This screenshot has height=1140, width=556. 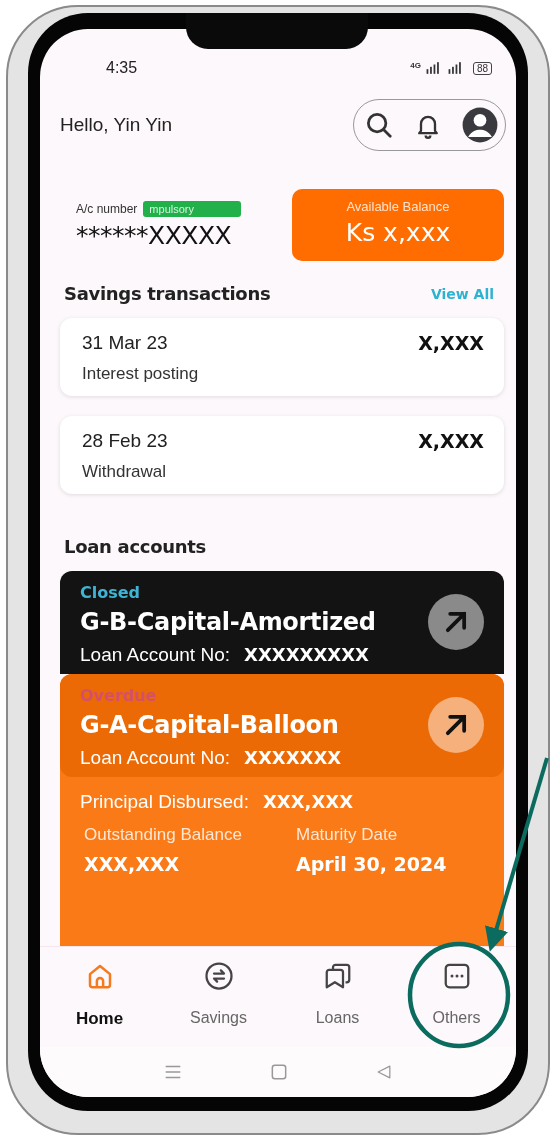 I want to click on account-label: A/c number, so click(x=107, y=208).